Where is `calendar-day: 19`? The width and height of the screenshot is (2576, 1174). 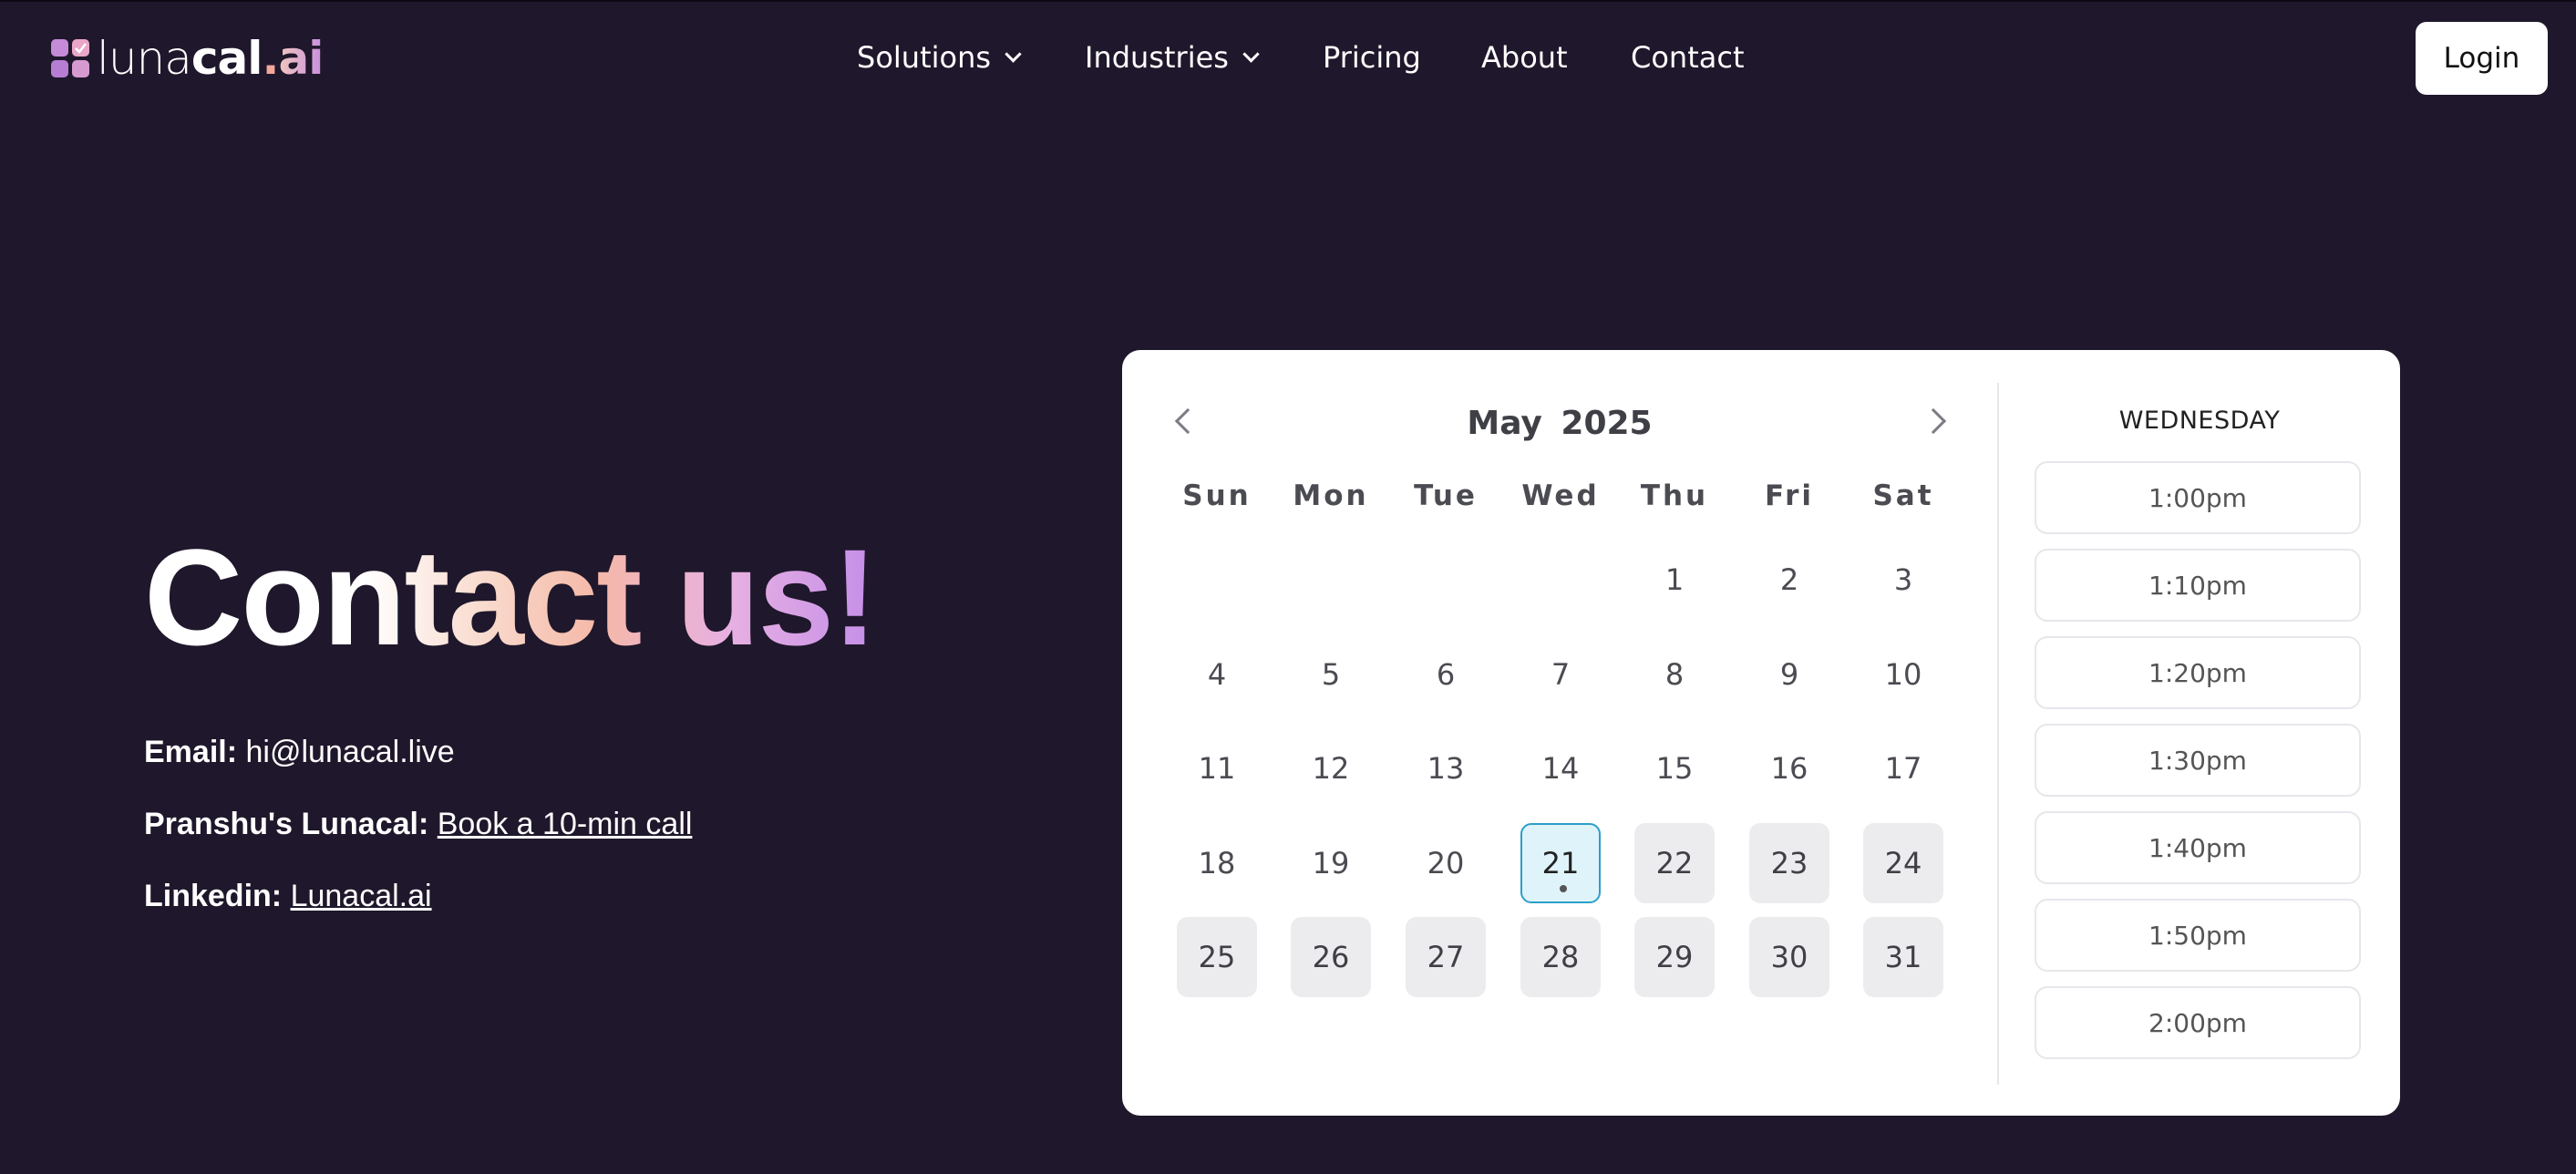
calendar-day: 19 is located at coordinates (1331, 863).